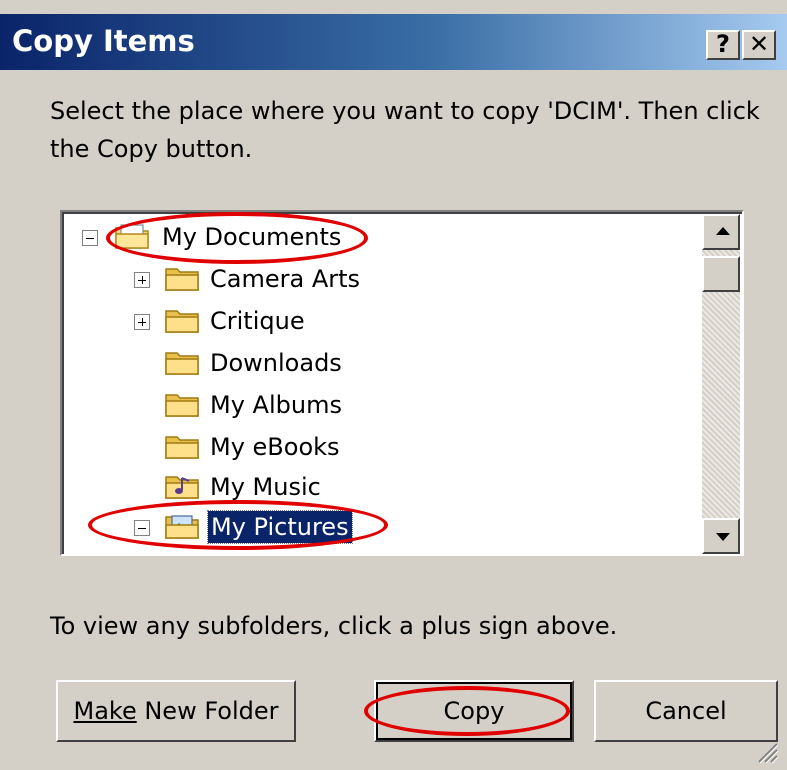 This screenshot has width=787, height=770. I want to click on arrow-down-icon, so click(723, 537).